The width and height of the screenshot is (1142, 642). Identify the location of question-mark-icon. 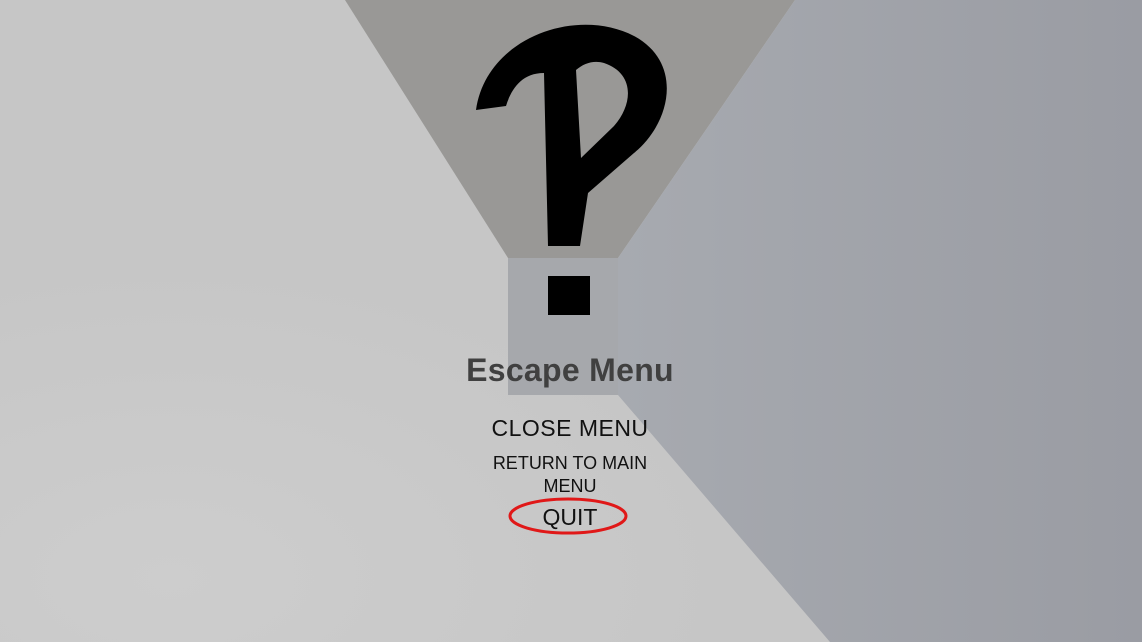
(571, 169).